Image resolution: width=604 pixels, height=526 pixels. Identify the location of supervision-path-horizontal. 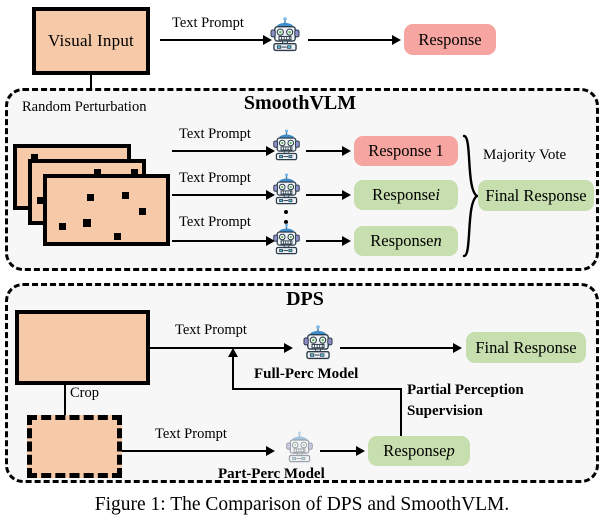
(317, 389).